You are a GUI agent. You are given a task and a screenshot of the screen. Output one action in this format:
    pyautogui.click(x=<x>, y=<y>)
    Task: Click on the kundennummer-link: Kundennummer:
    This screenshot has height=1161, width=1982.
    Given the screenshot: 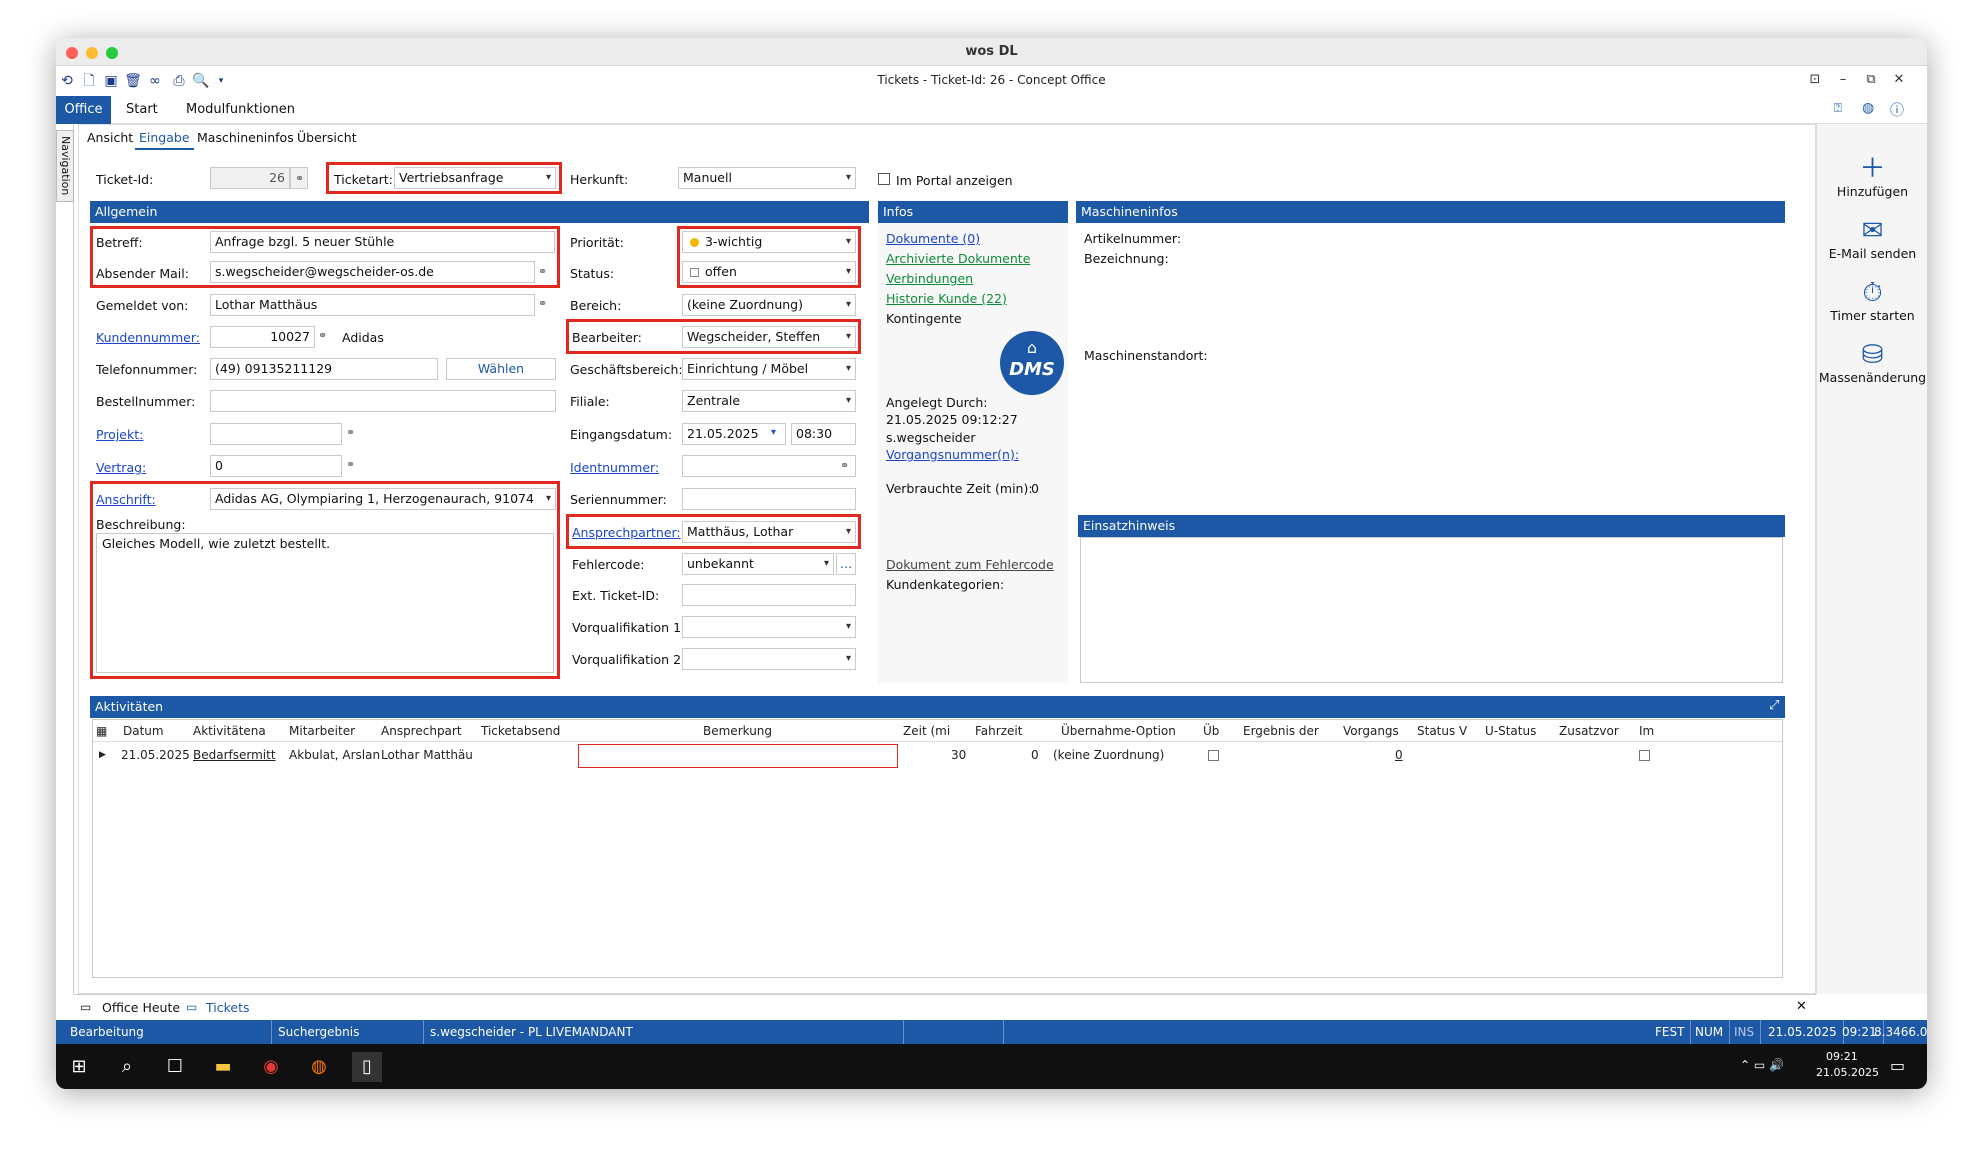 What is the action you would take?
    pyautogui.click(x=148, y=337)
    